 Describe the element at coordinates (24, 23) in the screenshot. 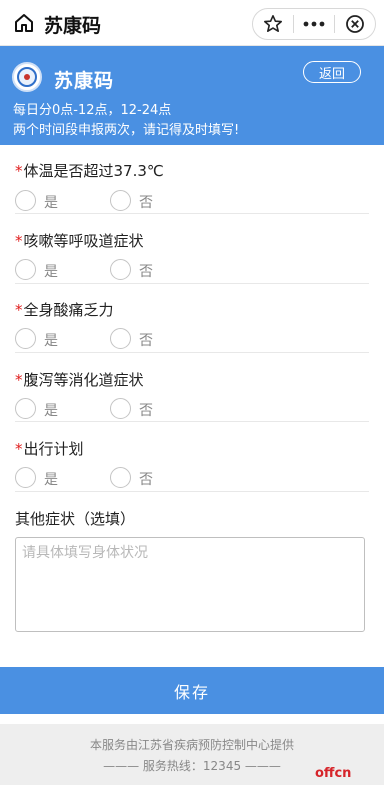

I see `home-icon` at that location.